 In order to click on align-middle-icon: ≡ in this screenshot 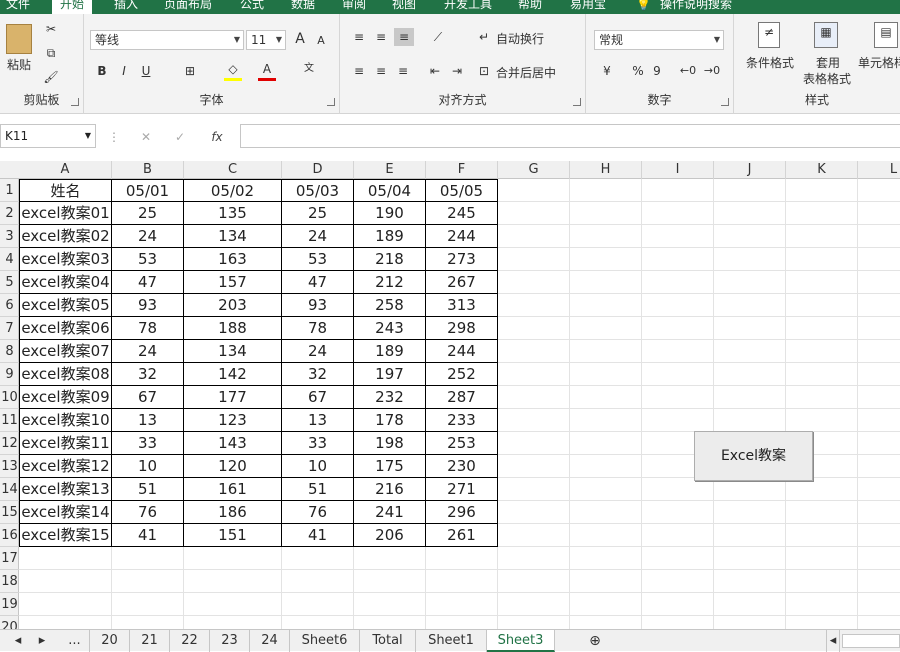, I will do `click(381, 37)`.